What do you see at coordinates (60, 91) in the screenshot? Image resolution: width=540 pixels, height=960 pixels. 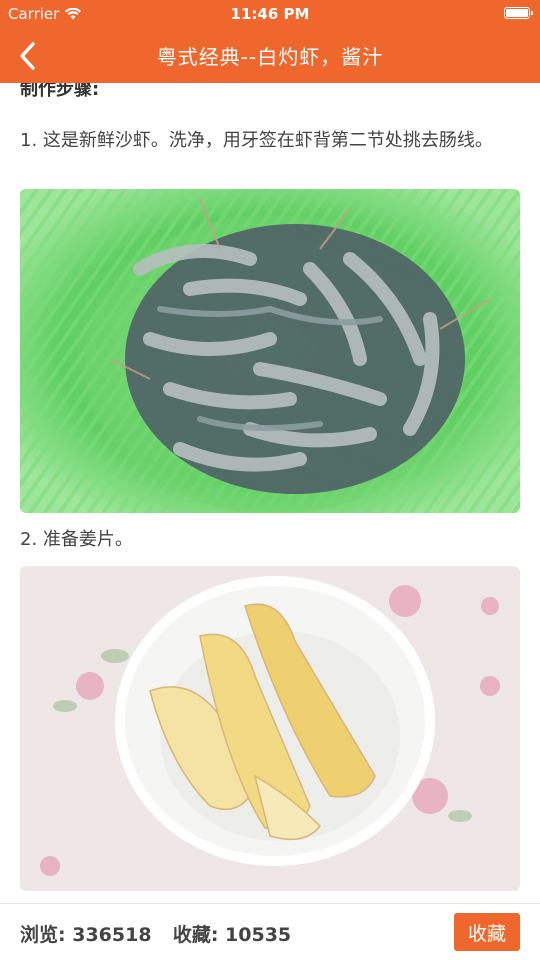 I see `steps-heading: 制作步骤:` at bounding box center [60, 91].